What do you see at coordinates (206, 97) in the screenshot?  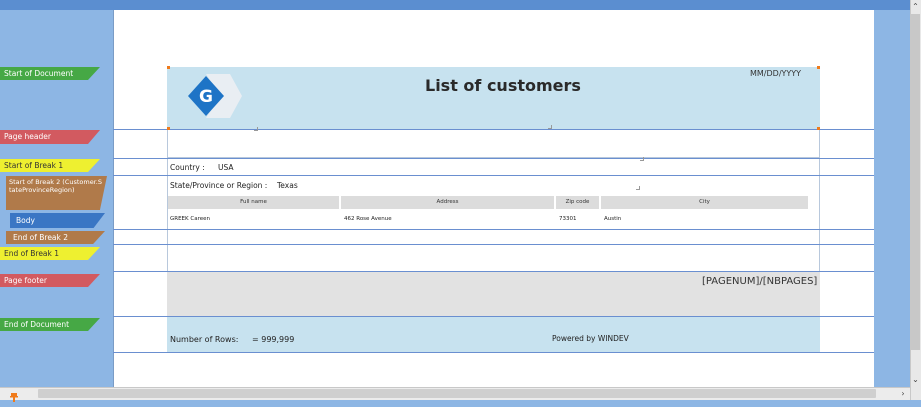 I see `logo-letter: G` at bounding box center [206, 97].